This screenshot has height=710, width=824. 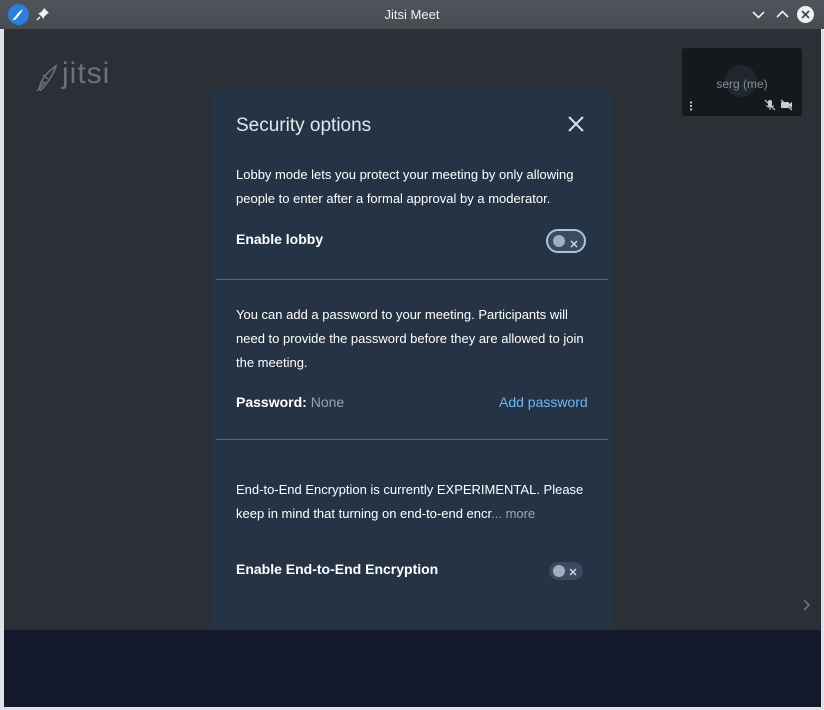 I want to click on jitsi-logo-icon, so click(x=48, y=78).